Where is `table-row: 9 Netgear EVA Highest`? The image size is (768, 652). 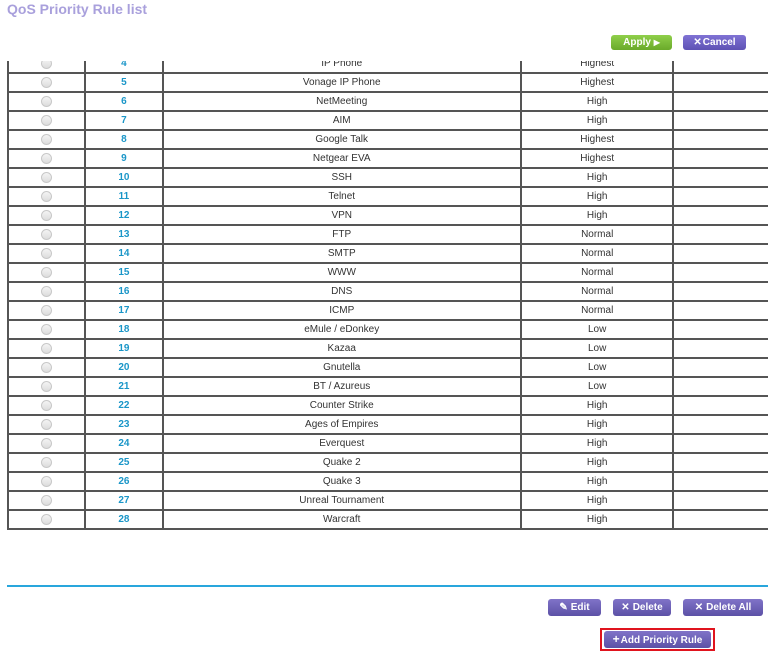
table-row: 9 Netgear EVA Highest is located at coordinates (387, 158).